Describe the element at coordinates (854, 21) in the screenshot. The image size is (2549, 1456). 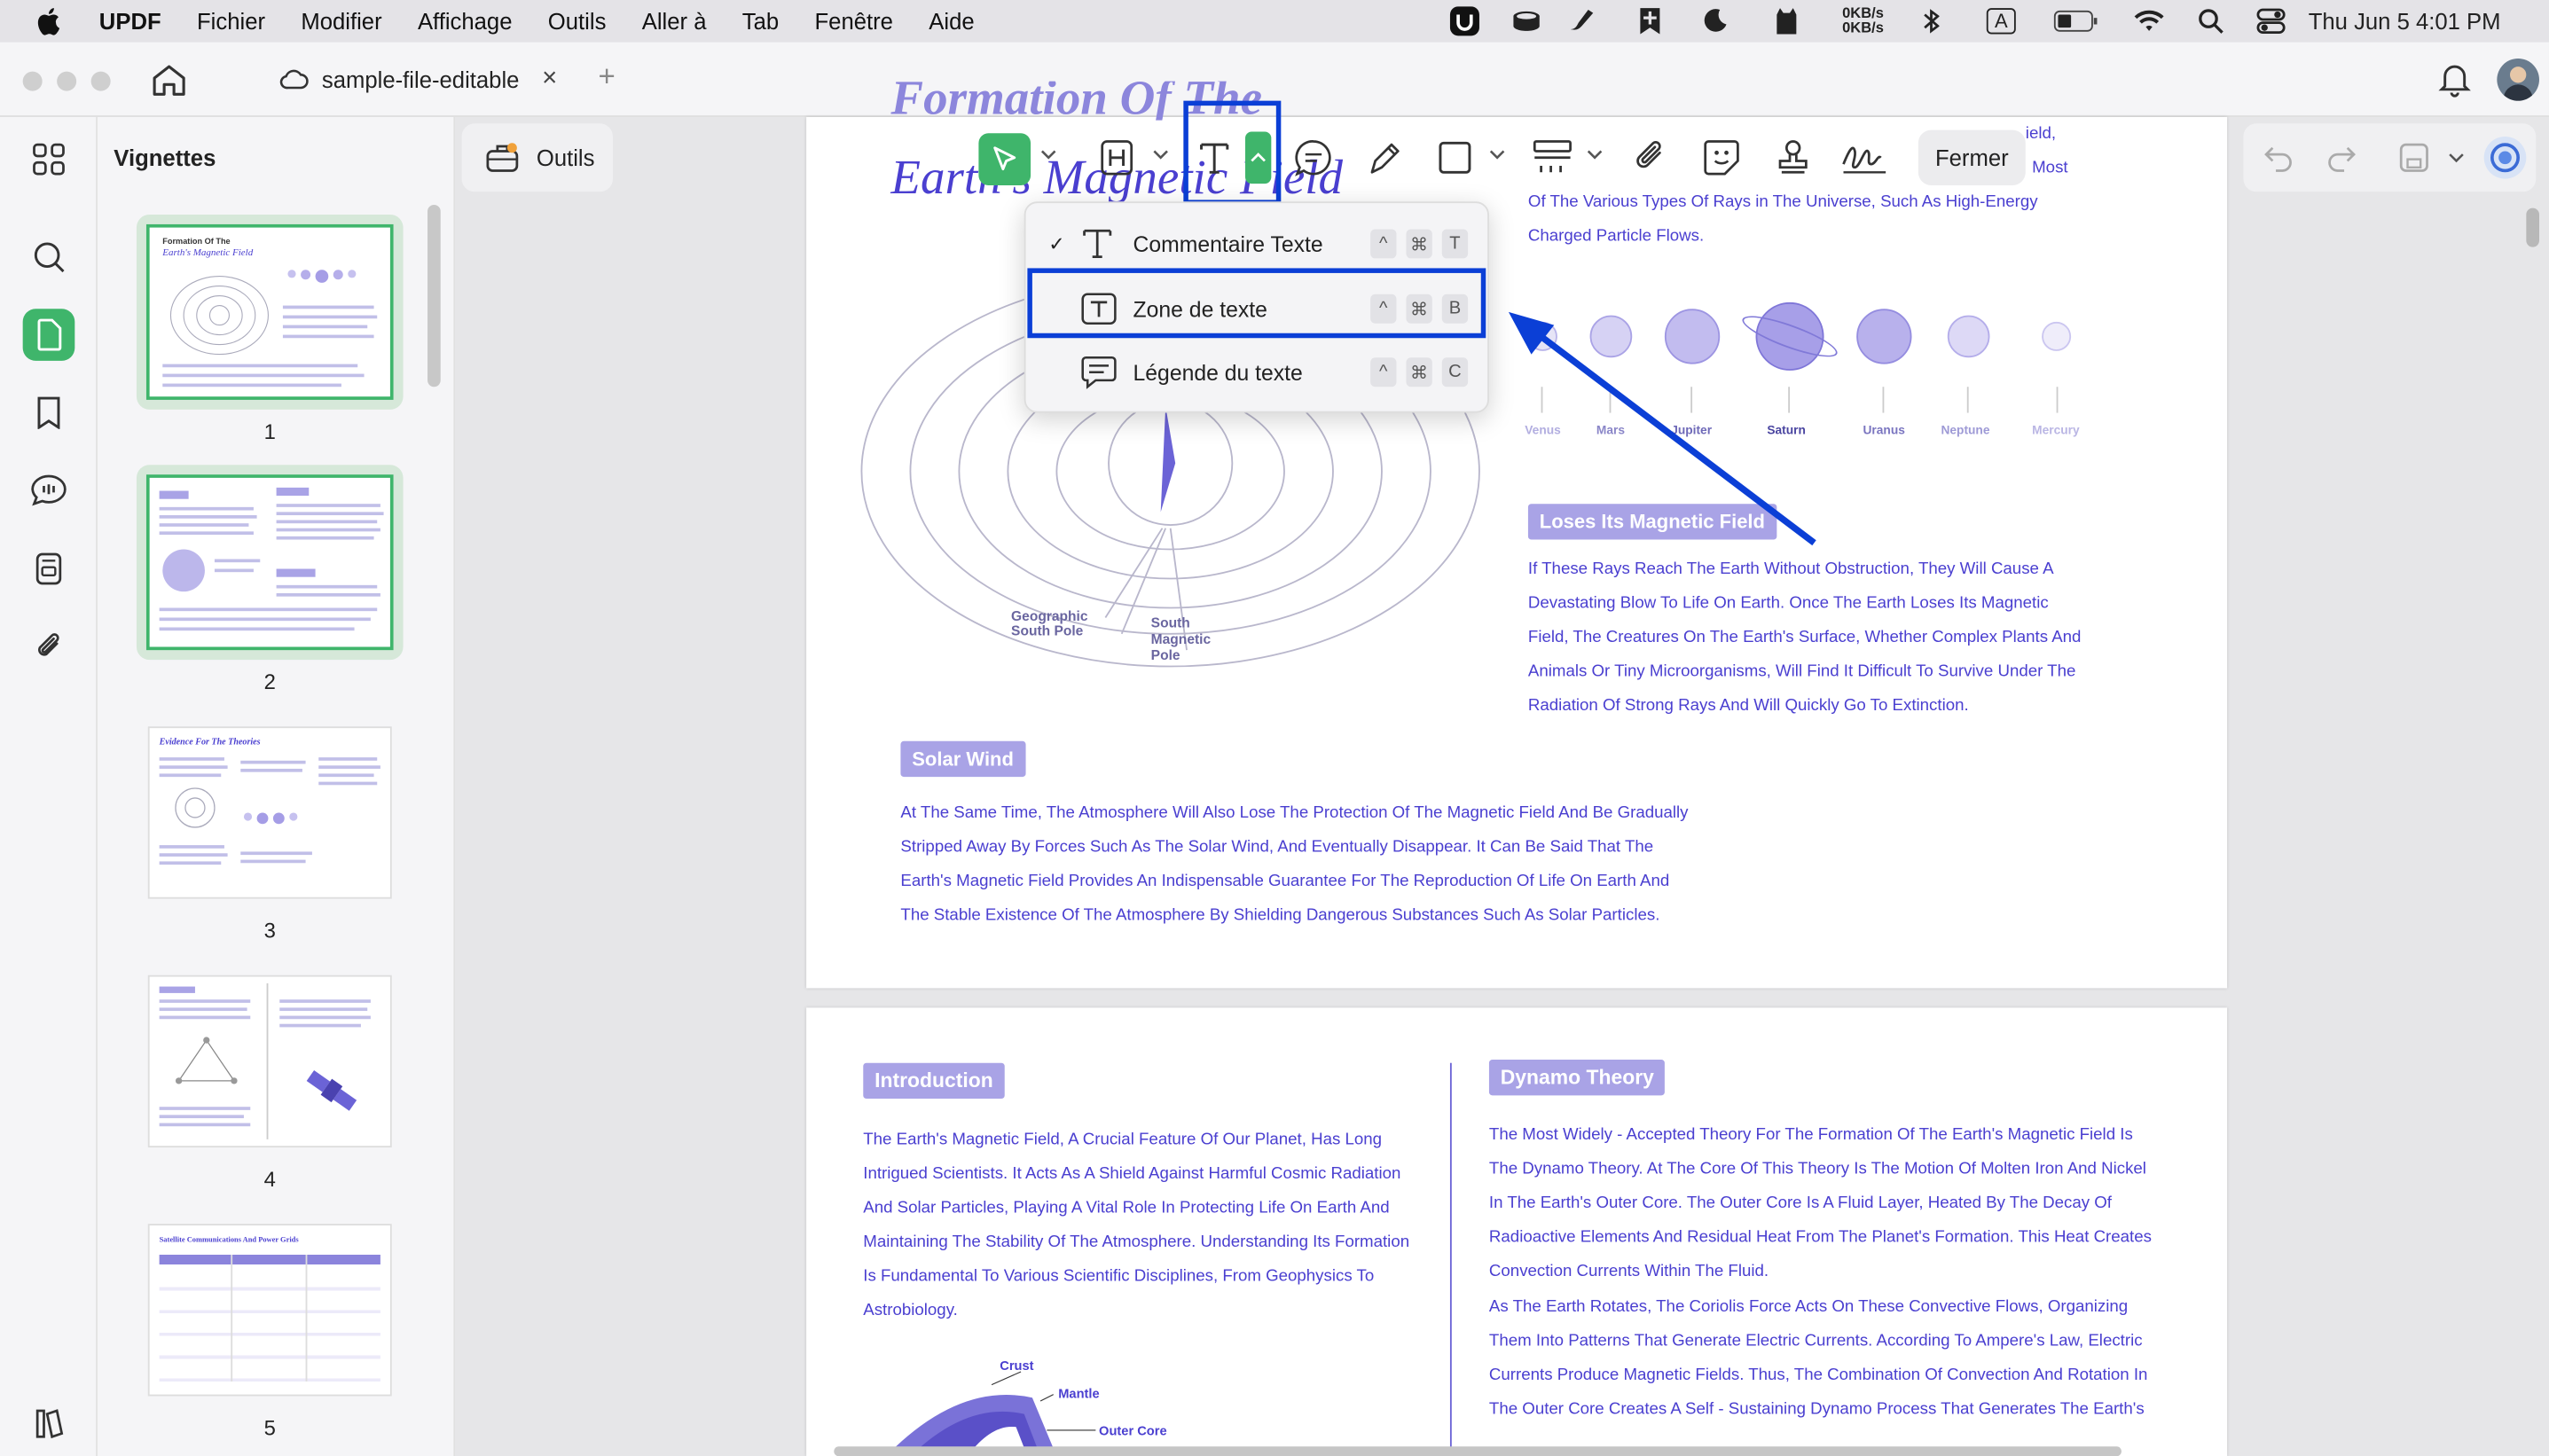
I see `menu-fenetre: Fenêtre` at that location.